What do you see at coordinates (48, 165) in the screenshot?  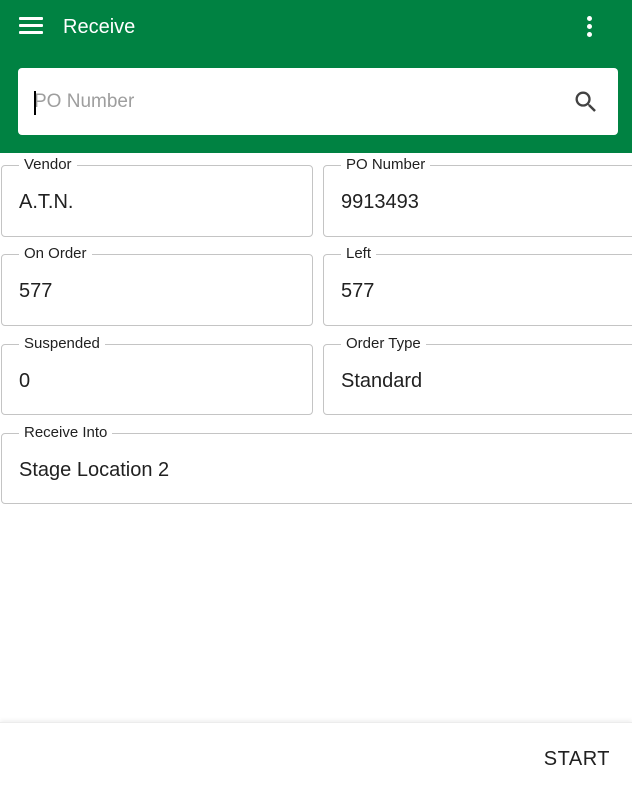 I see `vendor-label: Vendor` at bounding box center [48, 165].